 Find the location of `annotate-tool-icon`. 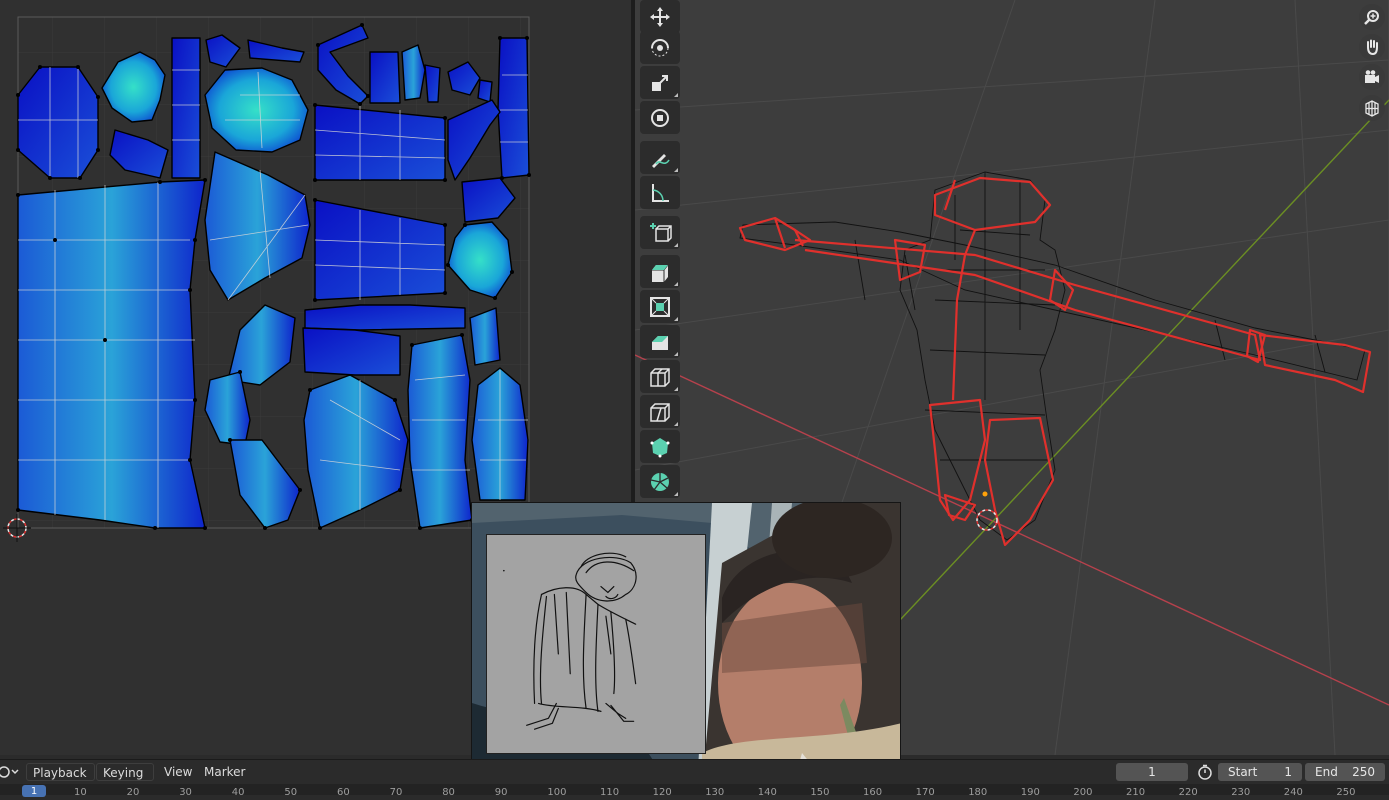

annotate-tool-icon is located at coordinates (661, 160).